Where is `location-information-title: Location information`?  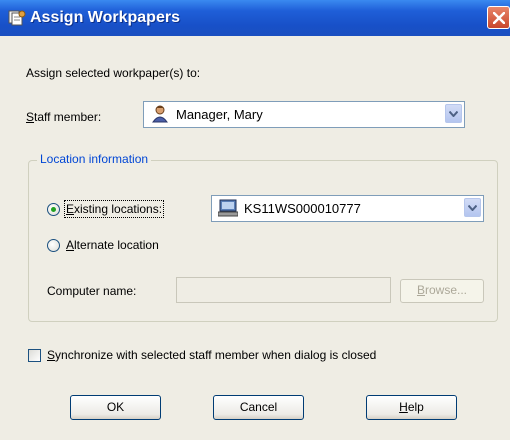
location-information-title: Location information is located at coordinates (94, 159).